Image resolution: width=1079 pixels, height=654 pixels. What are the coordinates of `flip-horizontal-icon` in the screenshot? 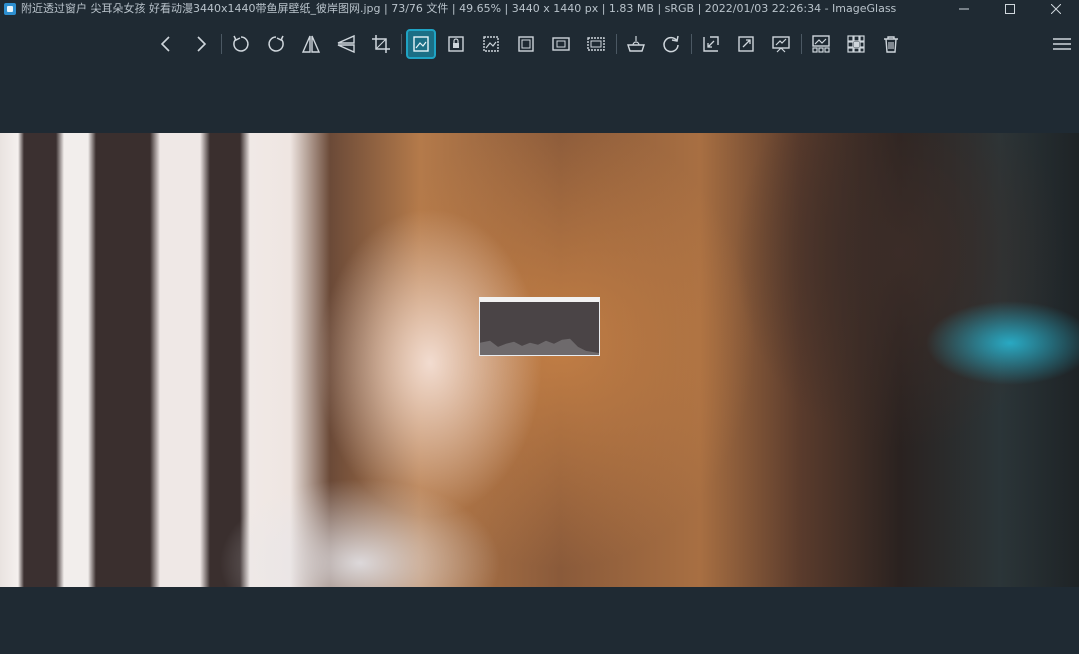 It's located at (311, 44).